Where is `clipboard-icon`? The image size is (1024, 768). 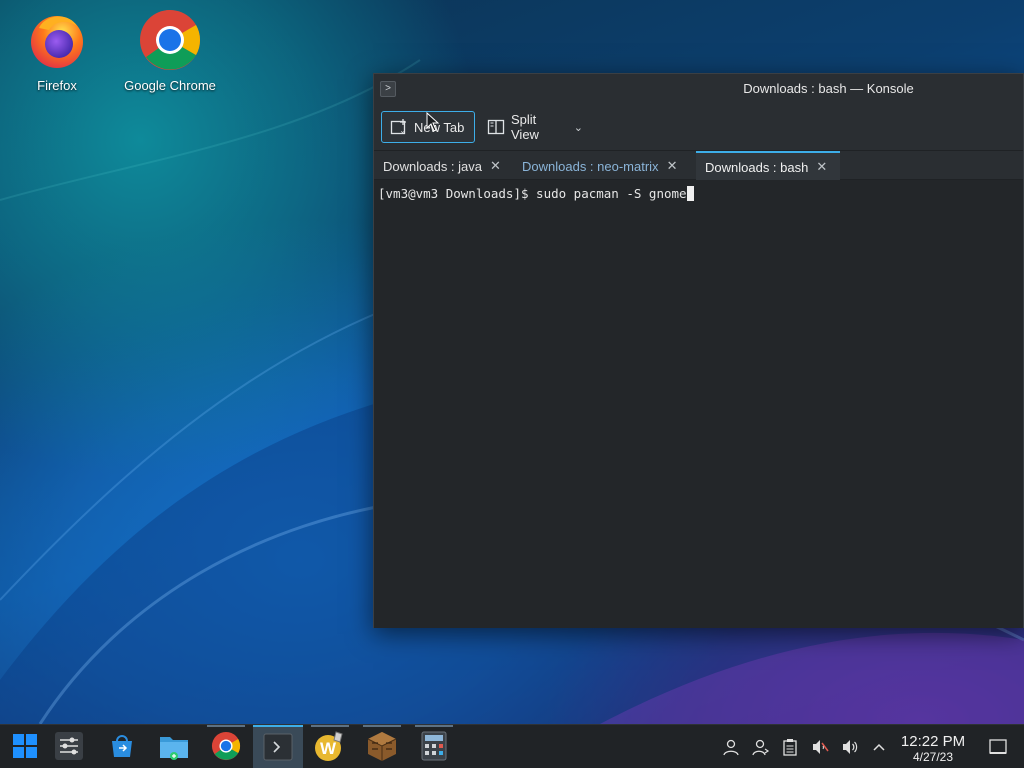 clipboard-icon is located at coordinates (790, 747).